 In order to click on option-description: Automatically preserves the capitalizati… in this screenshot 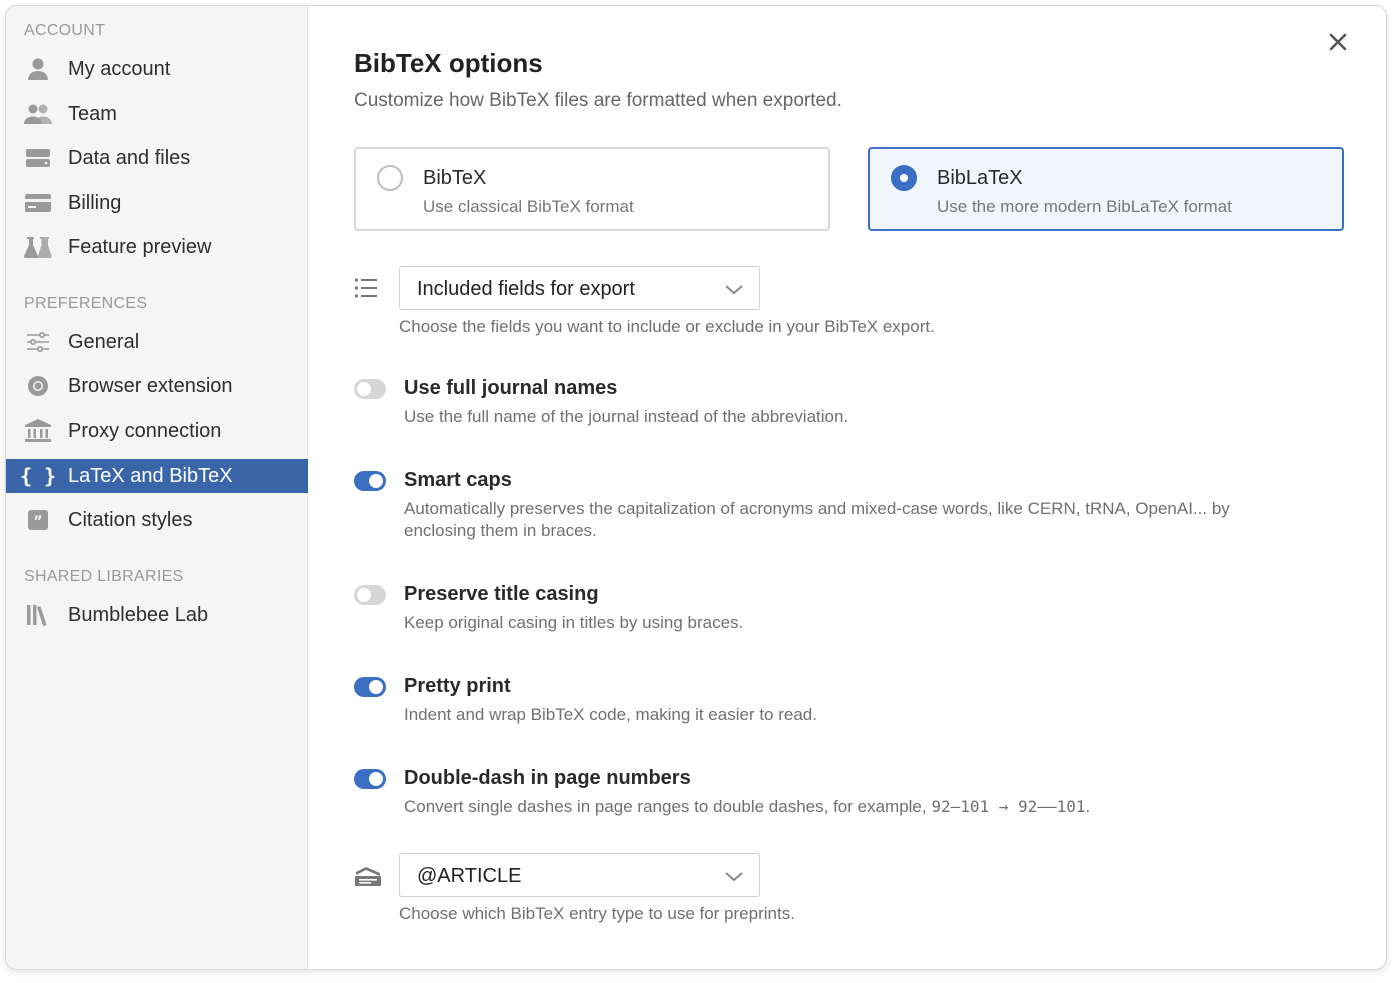, I will do `click(817, 519)`.